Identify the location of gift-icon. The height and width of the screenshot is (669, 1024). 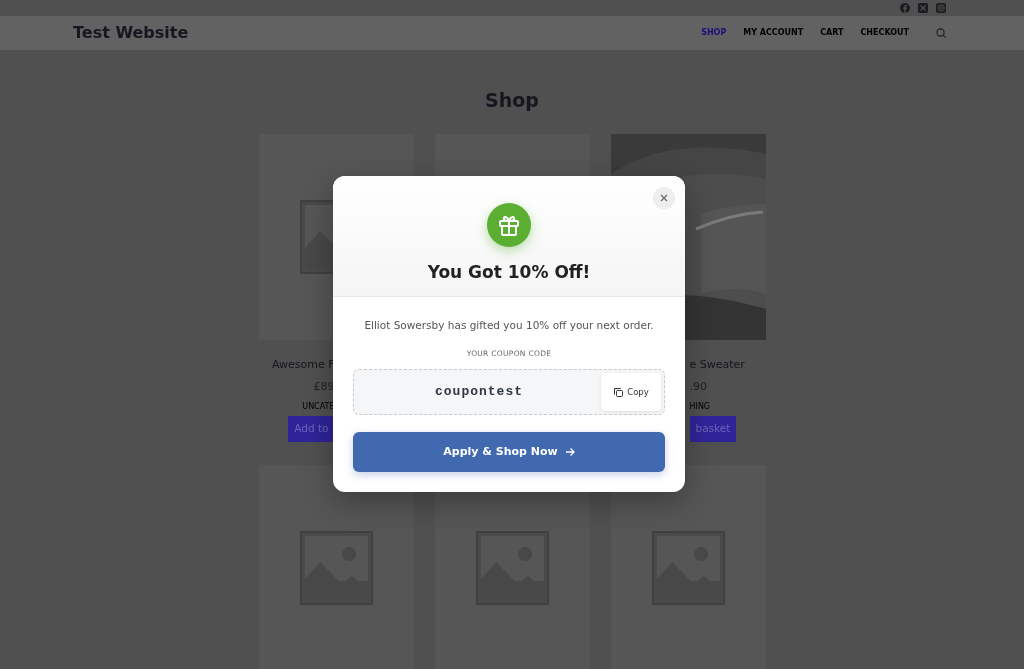
(509, 225).